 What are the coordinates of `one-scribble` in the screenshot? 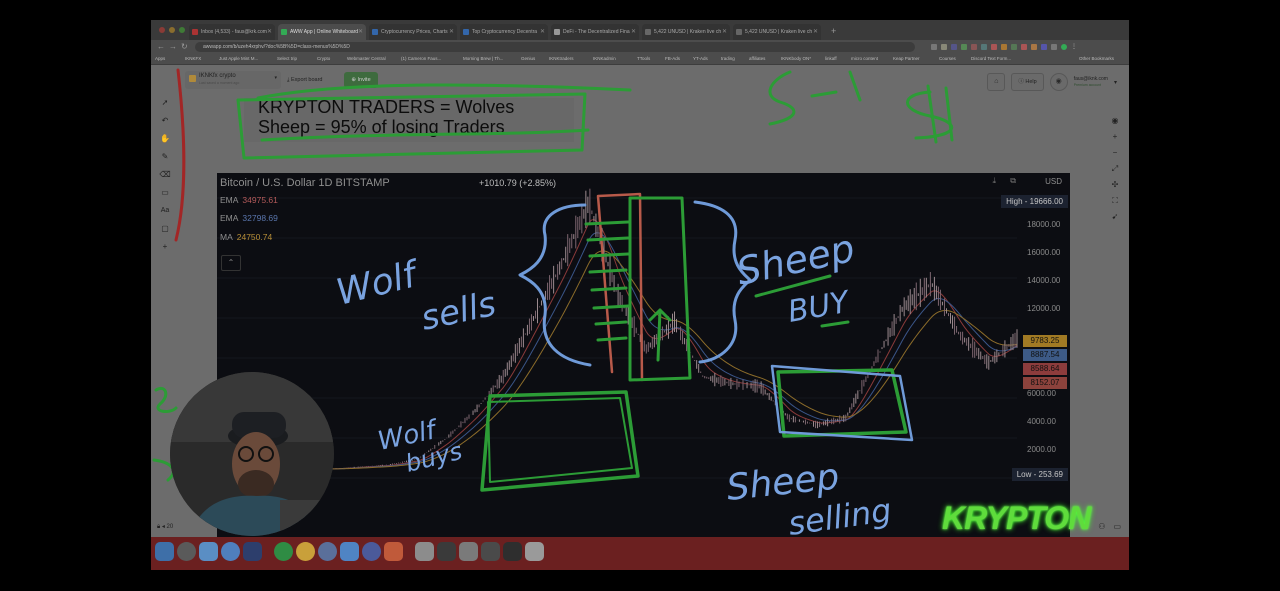 It's located at (855, 86).